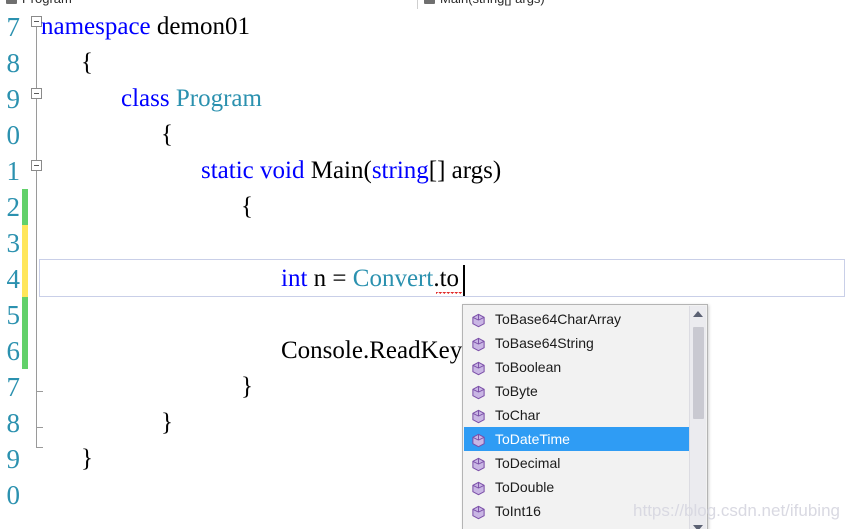 This screenshot has width=848, height=529. Describe the element at coordinates (525, 487) in the screenshot. I see `completion-item-label: ToDouble` at that location.